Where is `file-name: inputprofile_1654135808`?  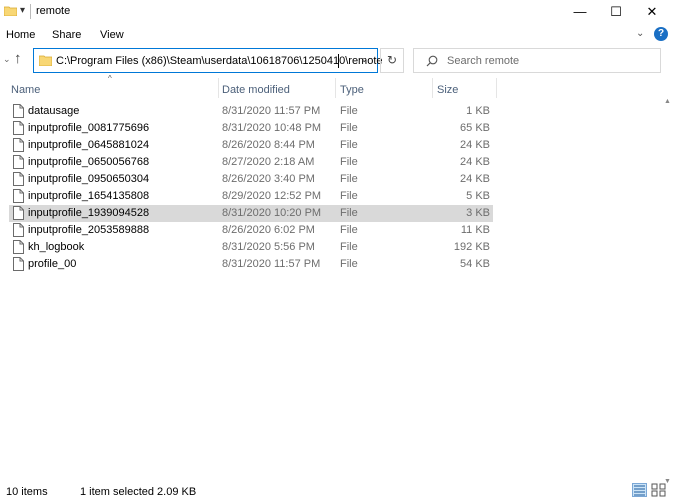
file-name: inputprofile_1654135808 is located at coordinates (88, 196).